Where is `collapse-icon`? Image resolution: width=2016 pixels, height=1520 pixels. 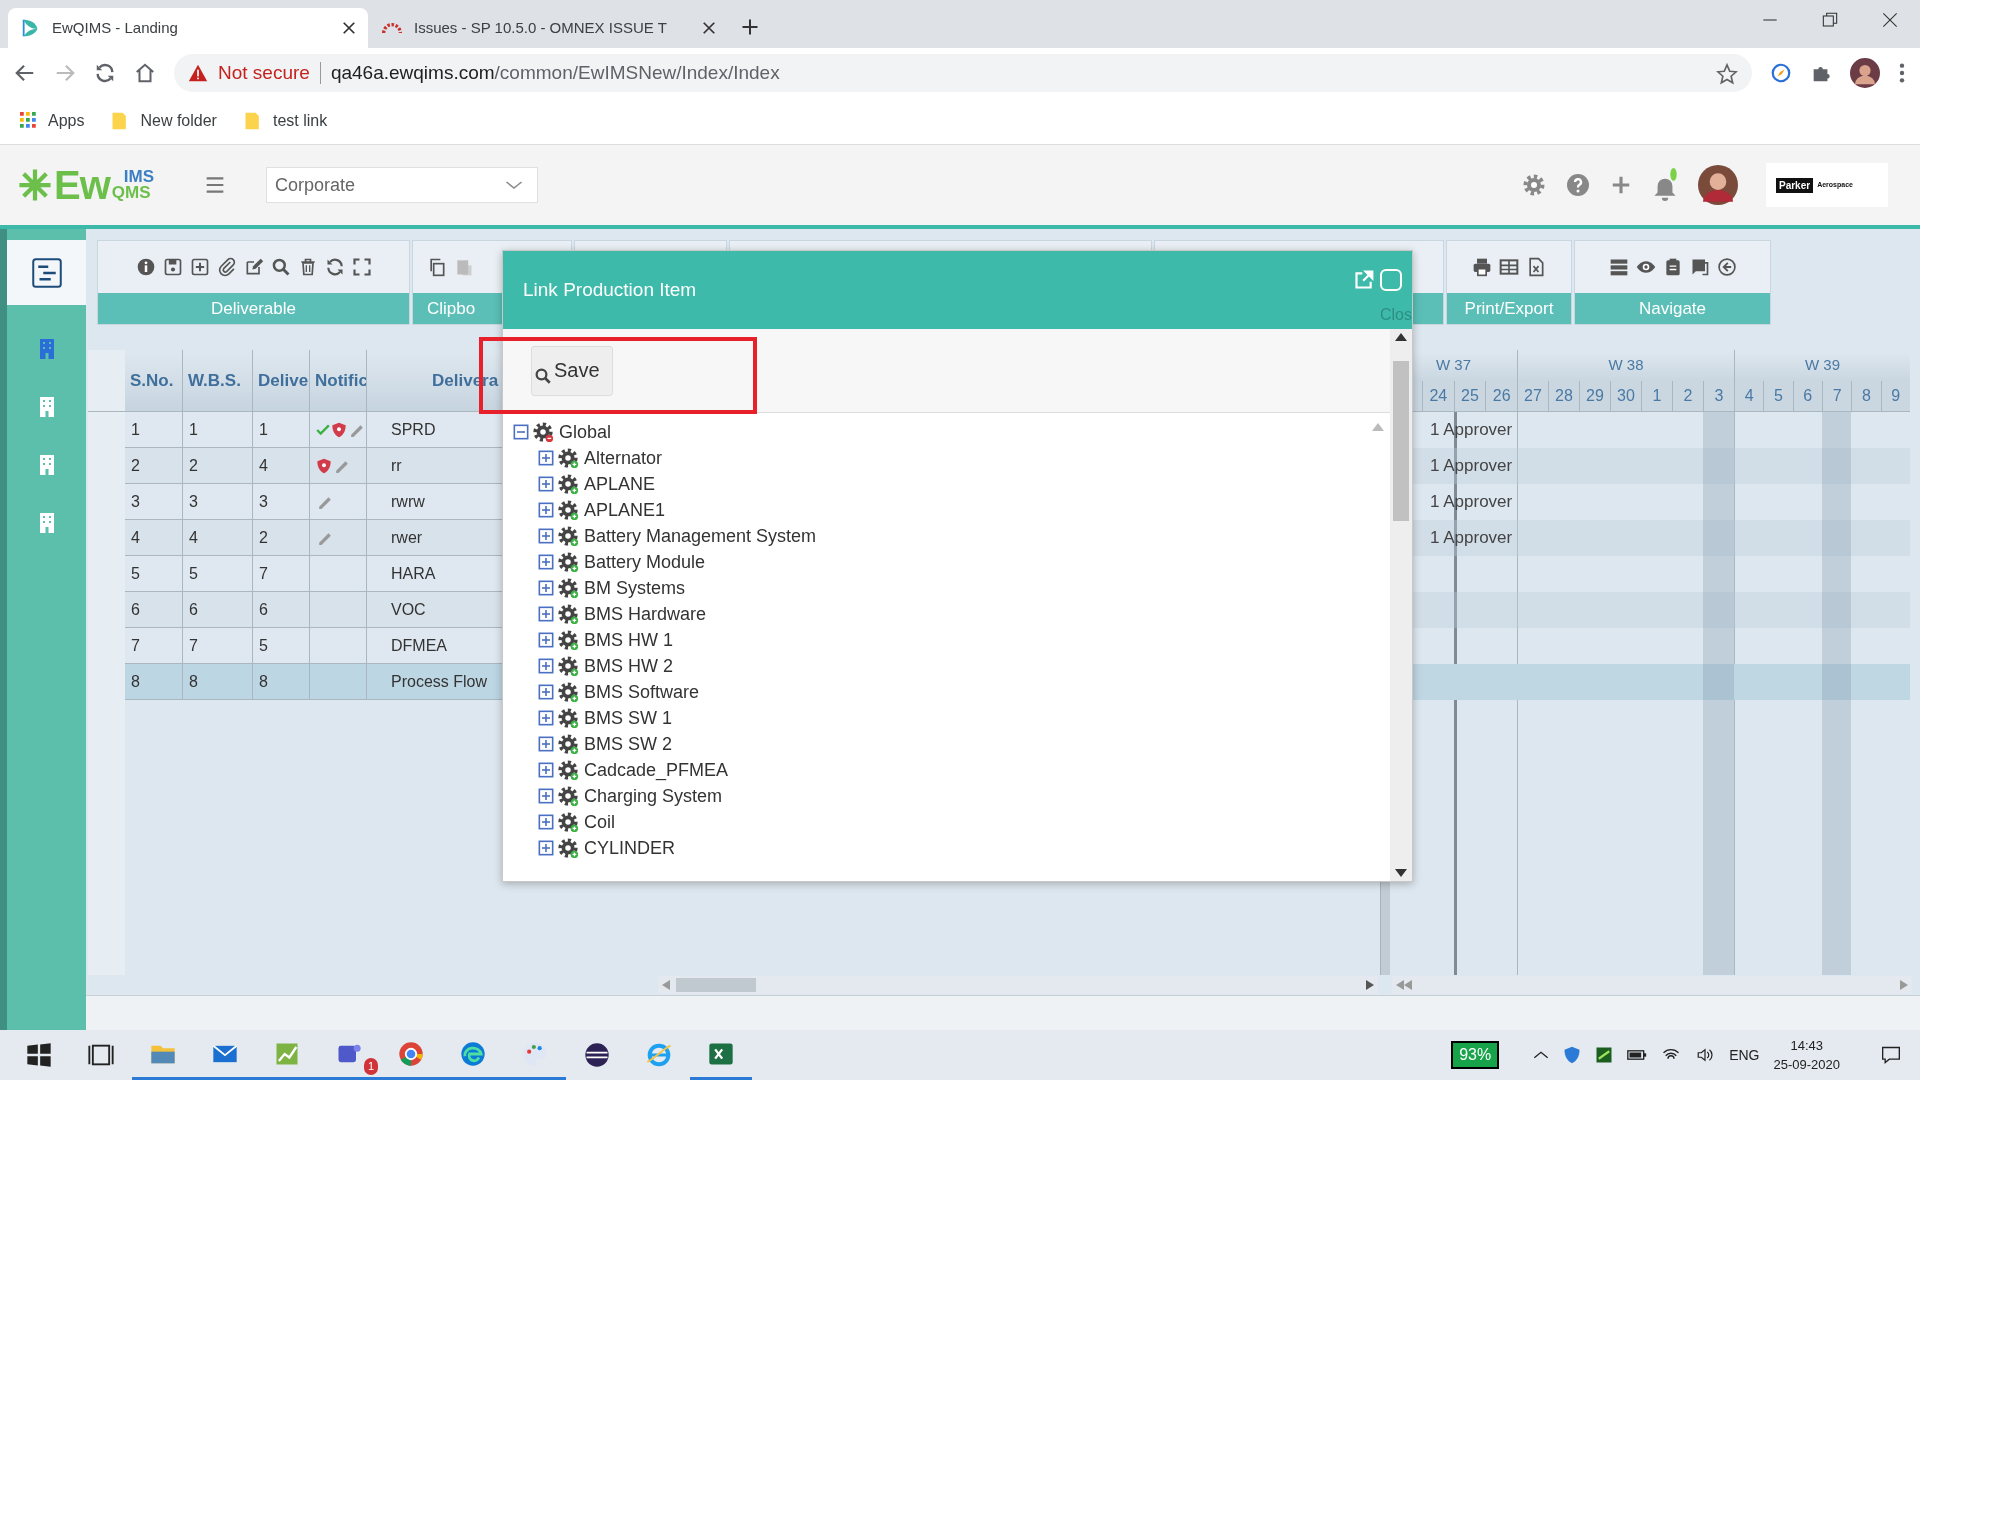 collapse-icon is located at coordinates (521, 432).